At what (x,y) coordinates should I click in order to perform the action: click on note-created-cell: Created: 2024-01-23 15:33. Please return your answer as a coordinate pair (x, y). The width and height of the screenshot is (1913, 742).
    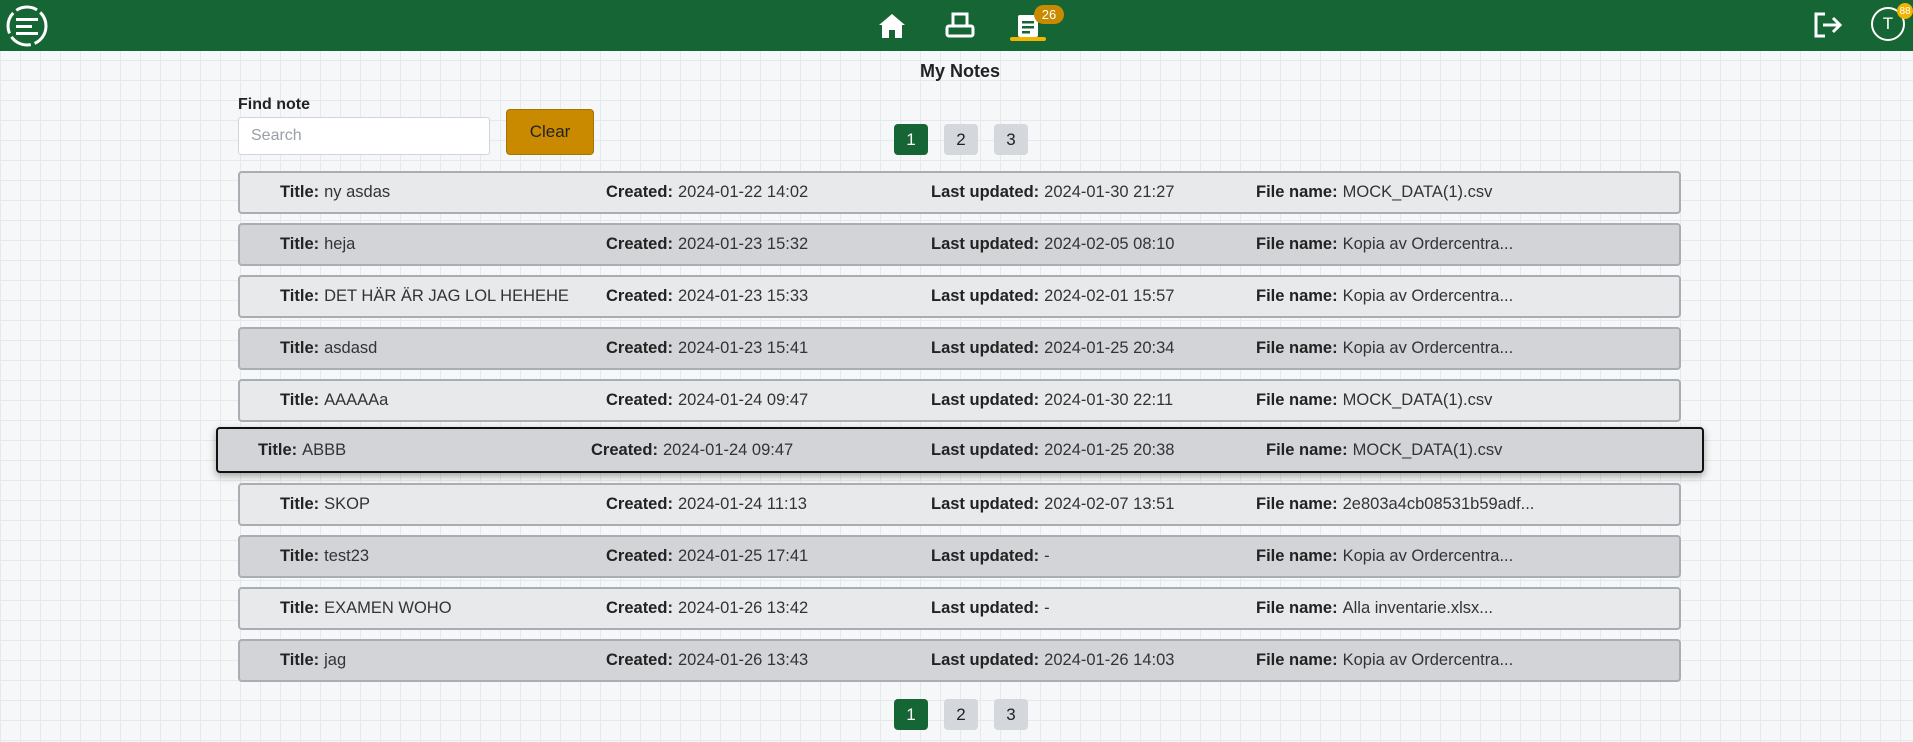
    Looking at the image, I should click on (707, 296).